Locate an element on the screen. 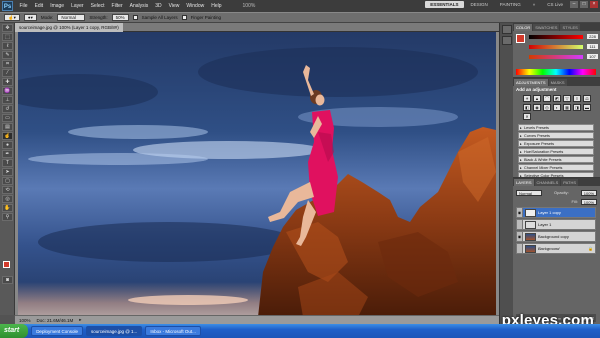 The height and width of the screenshot is (338, 600). dodge-tool-icon: ● is located at coordinates (7, 145).